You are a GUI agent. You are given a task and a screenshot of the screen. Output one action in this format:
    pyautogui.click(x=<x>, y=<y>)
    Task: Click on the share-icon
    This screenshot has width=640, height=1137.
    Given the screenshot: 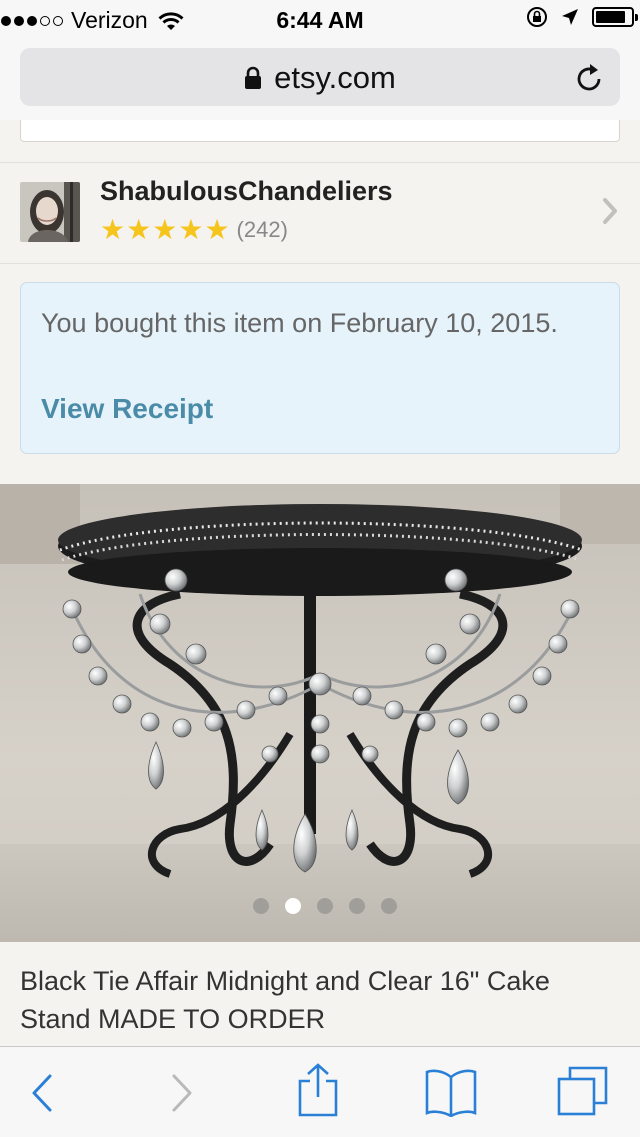 What is the action you would take?
    pyautogui.click(x=318, y=1090)
    